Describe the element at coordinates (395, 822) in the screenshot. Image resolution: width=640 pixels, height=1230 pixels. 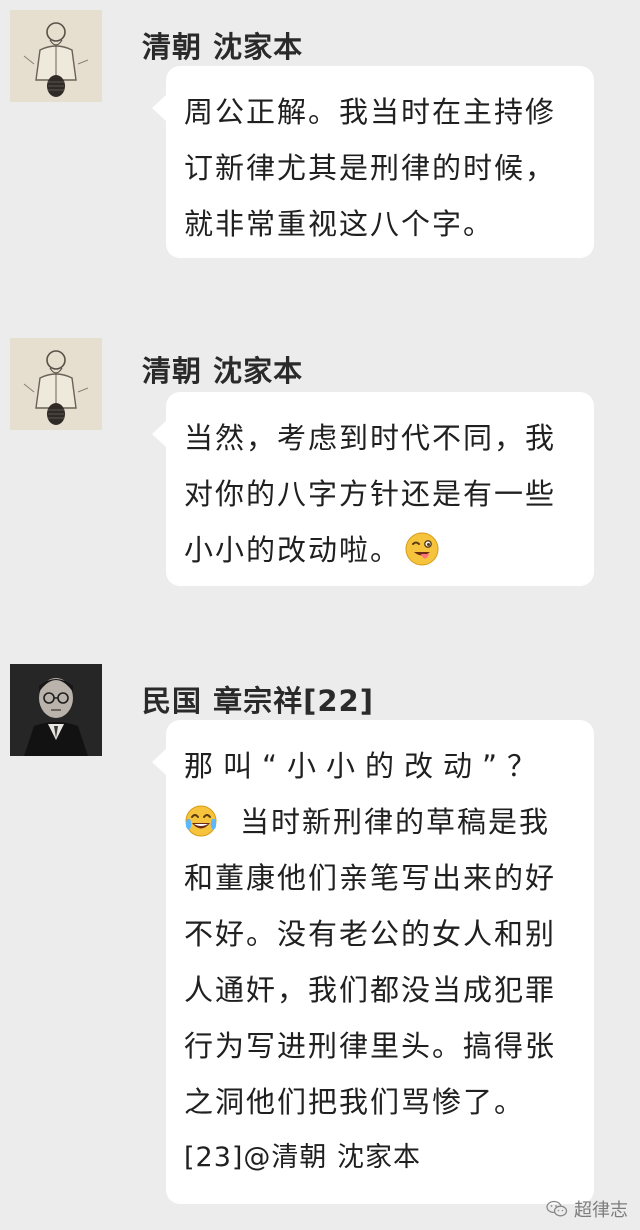
I see `message-text: 当时新刑律的草稿是我` at that location.